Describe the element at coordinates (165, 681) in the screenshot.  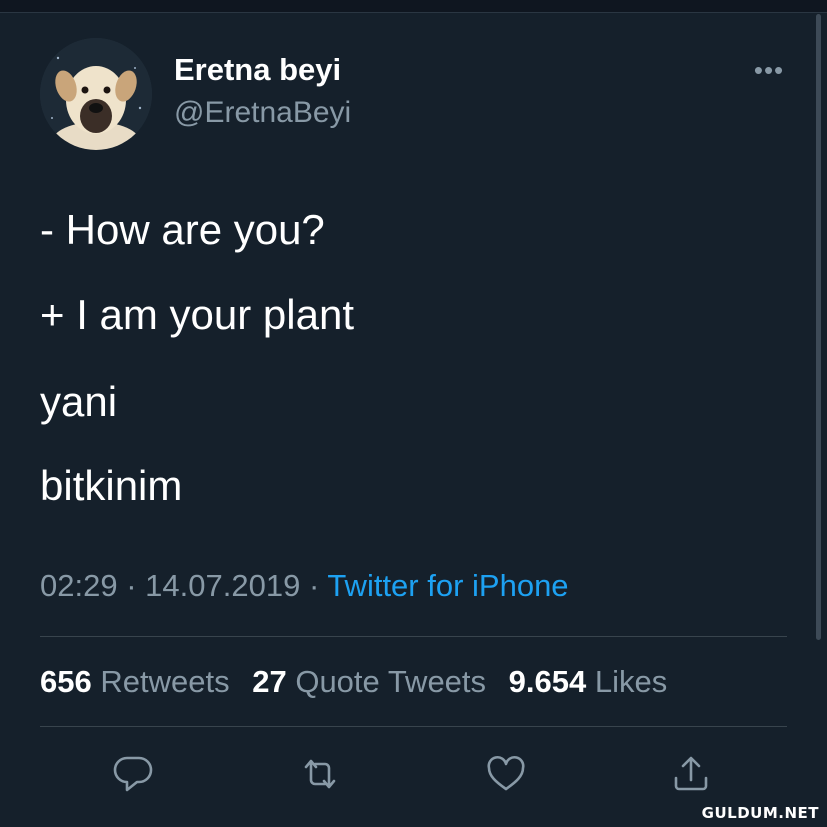
I see `retweets-label: Retweets` at that location.